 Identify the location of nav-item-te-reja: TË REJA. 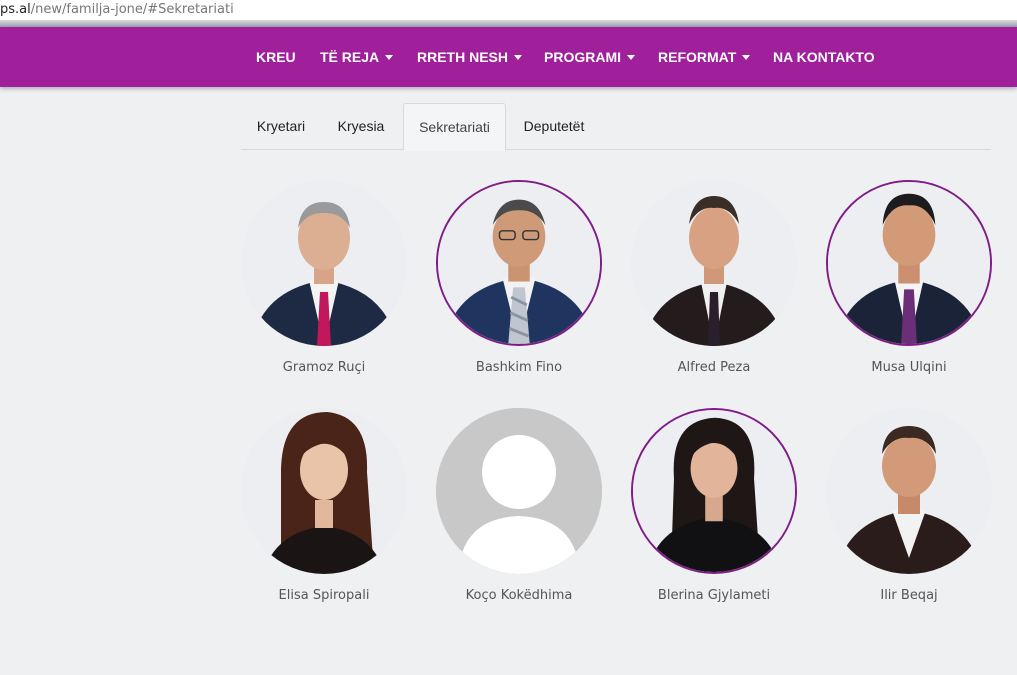
(357, 57).